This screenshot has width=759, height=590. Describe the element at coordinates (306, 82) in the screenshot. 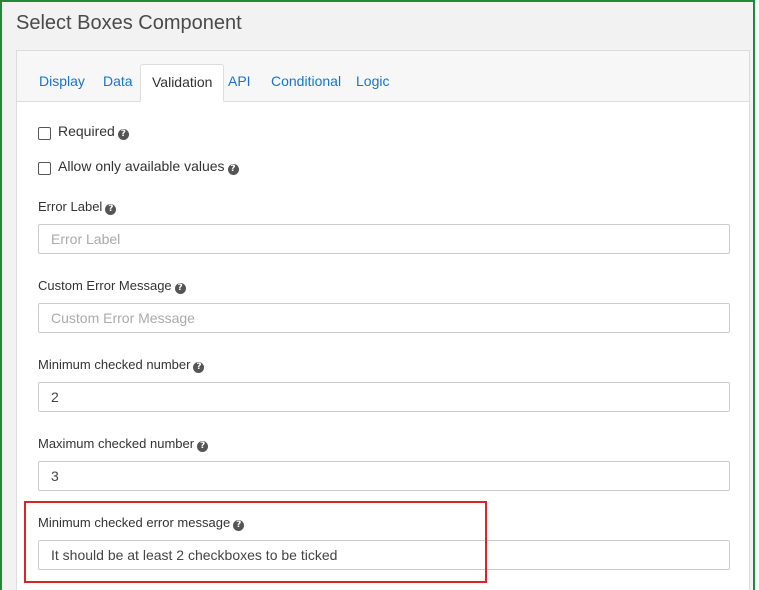

I see `tab-conditional: Conditional` at that location.